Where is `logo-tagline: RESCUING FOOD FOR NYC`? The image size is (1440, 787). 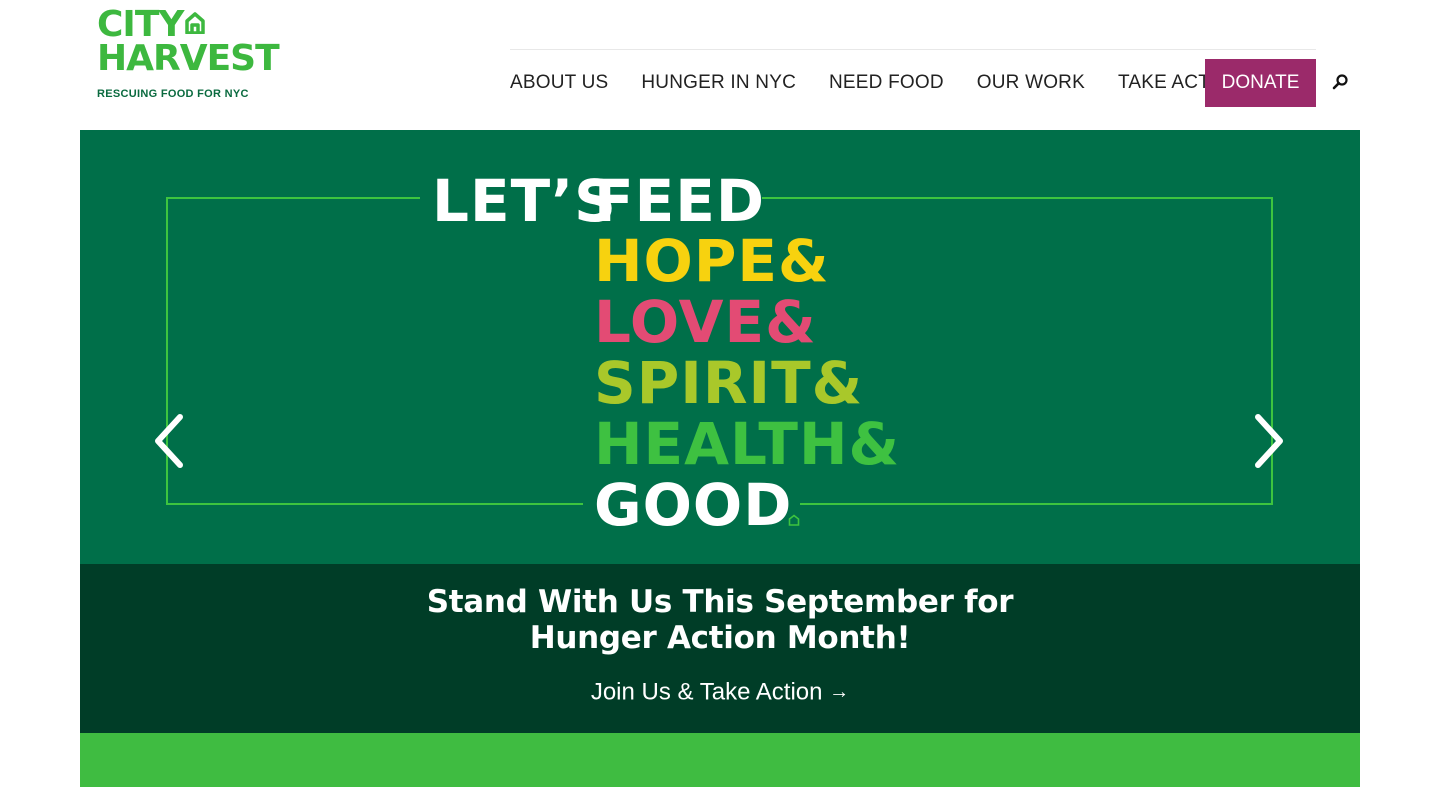 logo-tagline: RESCUING FOOD FOR NYC is located at coordinates (173, 94).